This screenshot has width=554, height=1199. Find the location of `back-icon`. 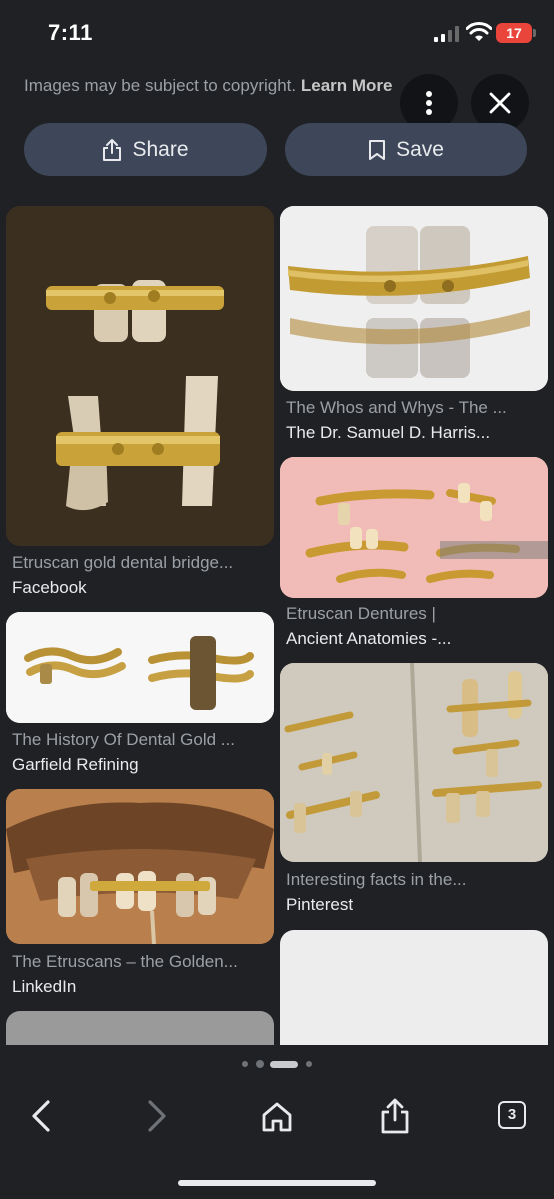

back-icon is located at coordinates (41, 1116).